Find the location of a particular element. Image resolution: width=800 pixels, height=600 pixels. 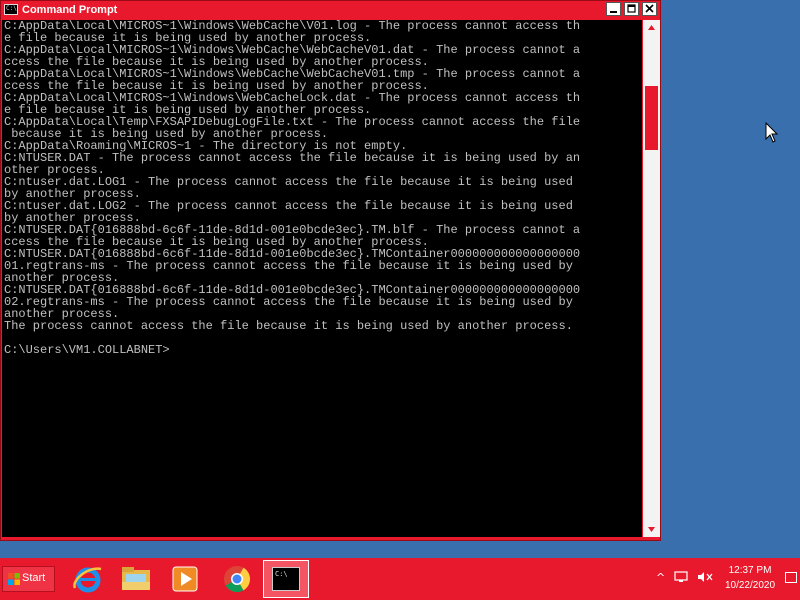

scroll-down-button is located at coordinates (651, 529).